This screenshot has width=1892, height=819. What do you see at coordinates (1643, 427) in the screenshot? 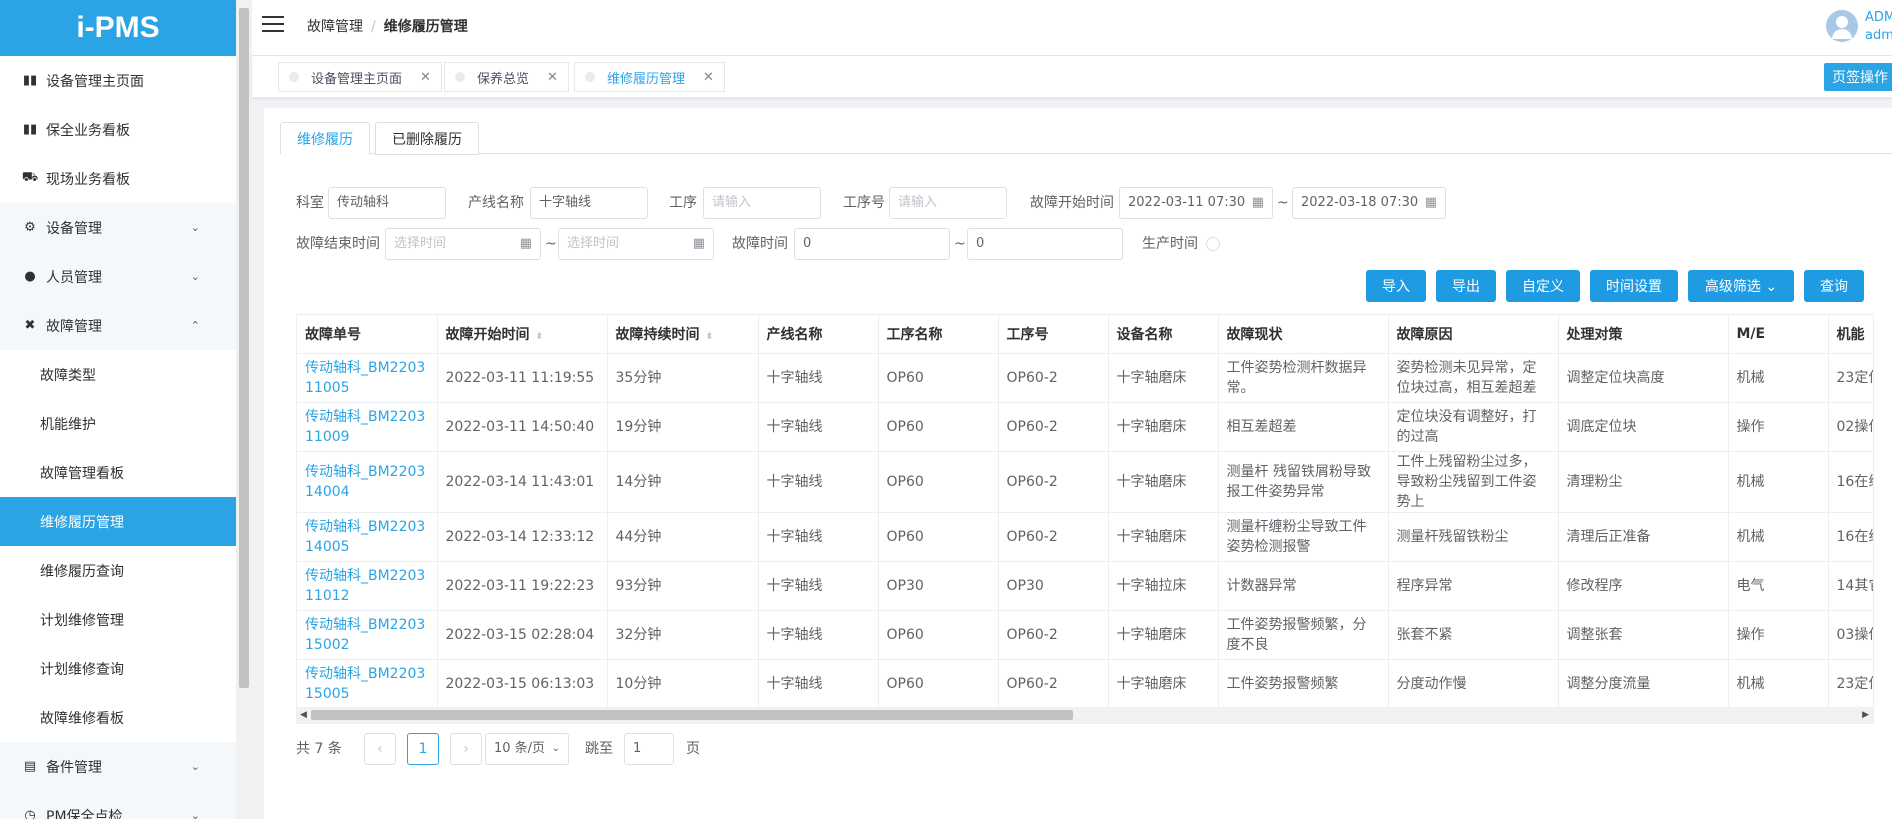
I see `table-cell: 调底定位块` at bounding box center [1643, 427].